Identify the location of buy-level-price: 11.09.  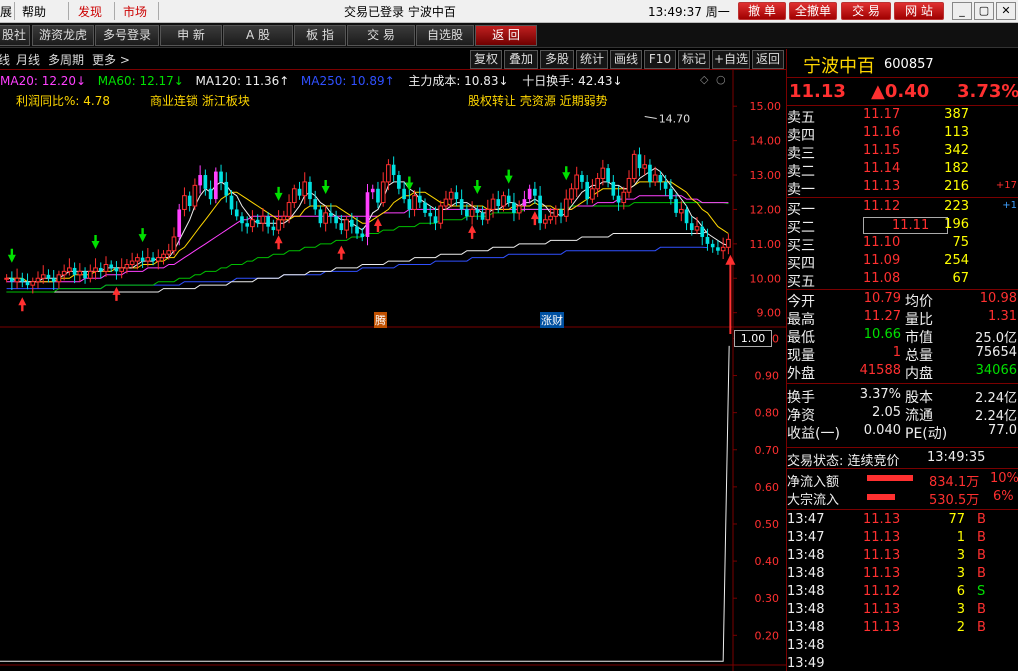
(881, 260).